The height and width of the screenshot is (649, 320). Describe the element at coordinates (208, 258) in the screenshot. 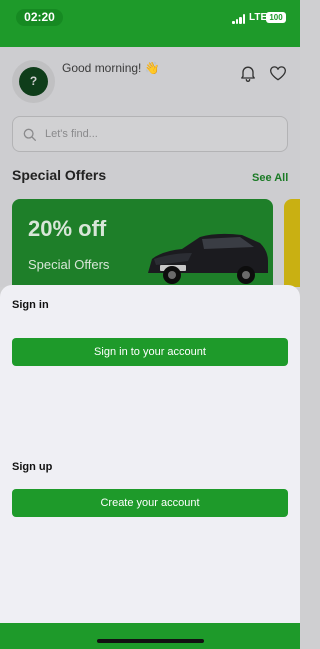

I see `car-image` at that location.